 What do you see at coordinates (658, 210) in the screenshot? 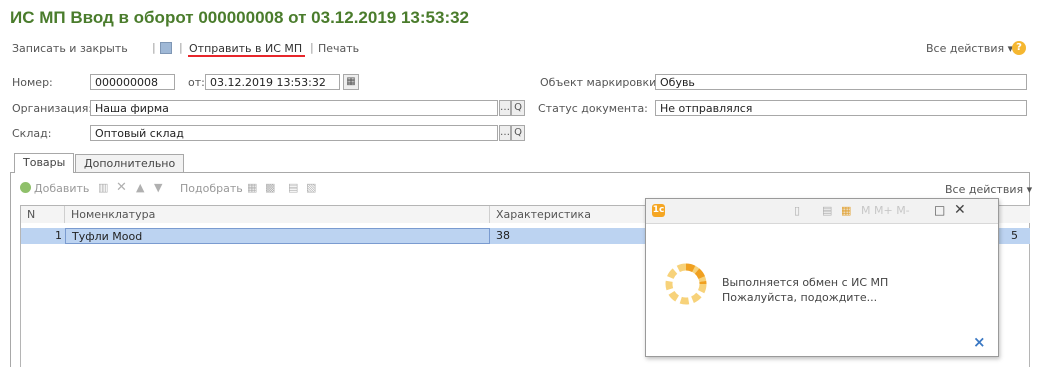
I see `app-logo-icon: 1c` at bounding box center [658, 210].